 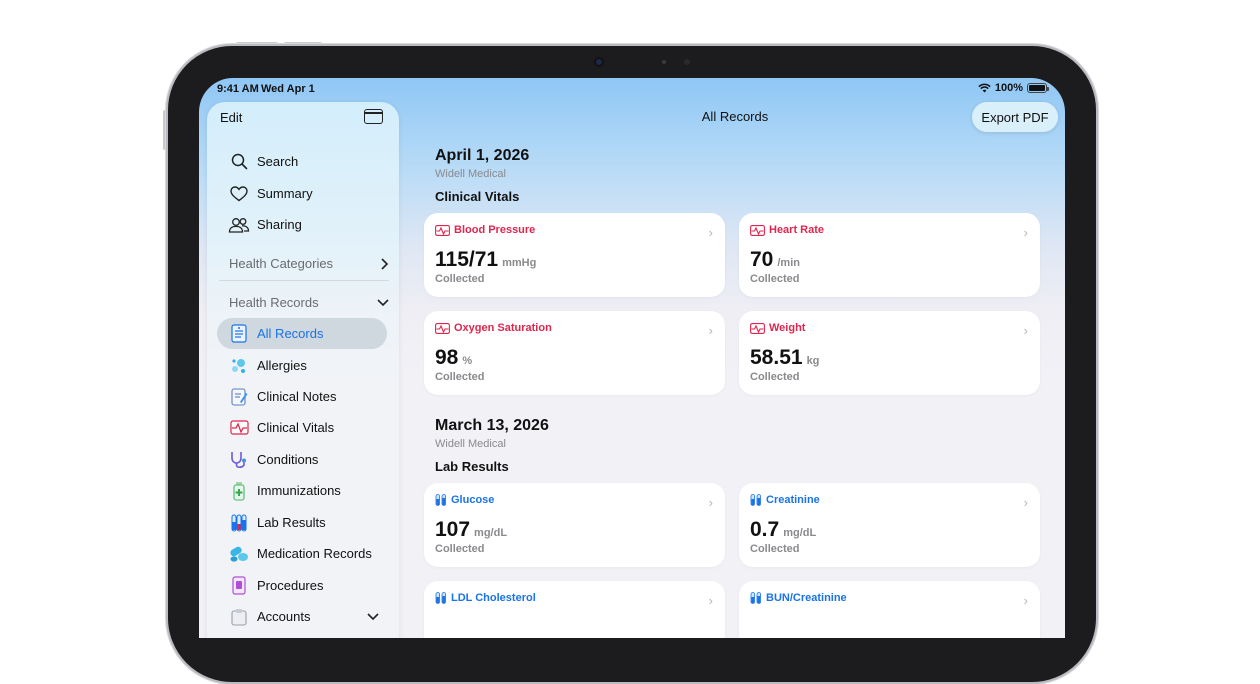 What do you see at coordinates (239, 194) in the screenshot?
I see `heart-icon` at bounding box center [239, 194].